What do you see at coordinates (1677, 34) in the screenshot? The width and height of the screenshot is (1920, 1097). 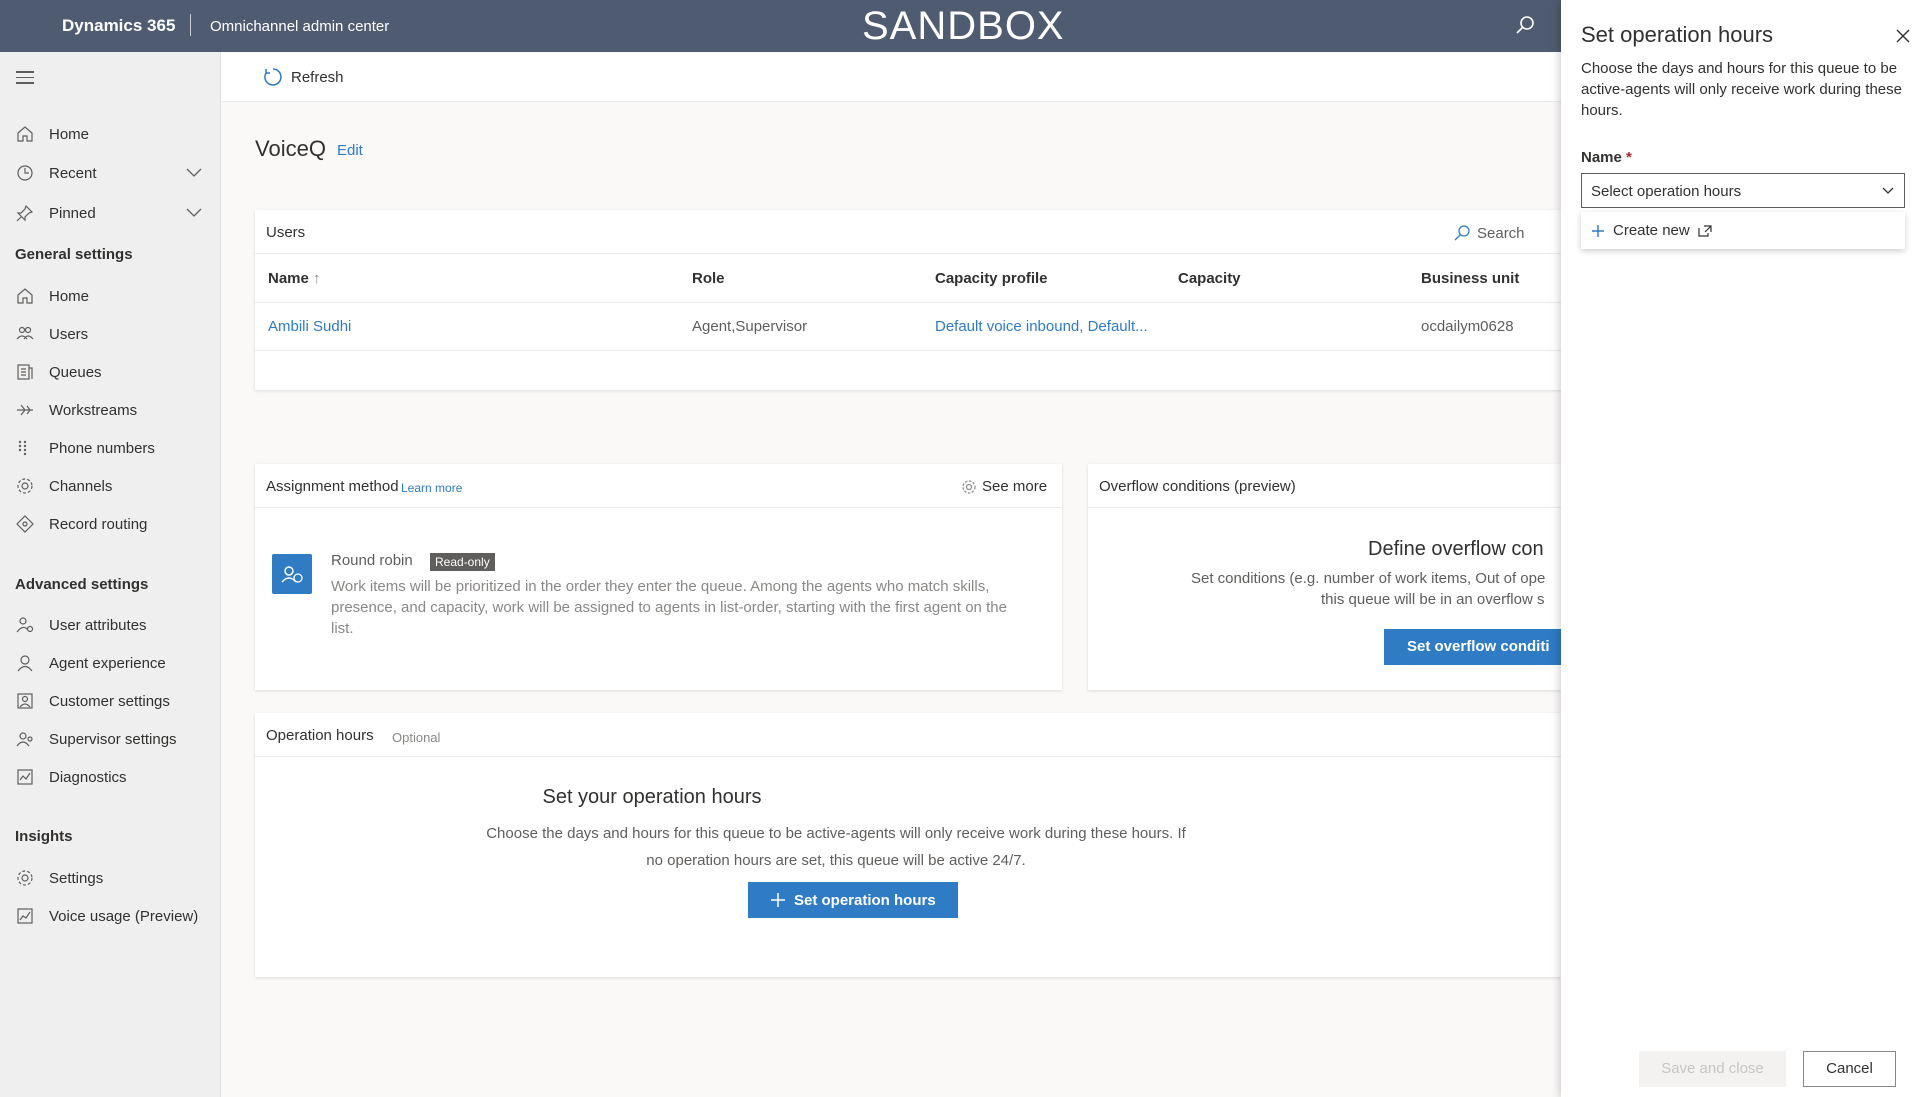 I see `panel-title: Set operation hours` at bounding box center [1677, 34].